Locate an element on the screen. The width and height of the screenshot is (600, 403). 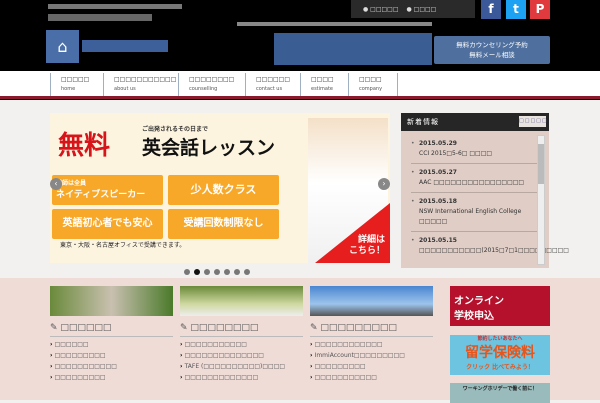
slider-dots is located at coordinates (217, 272).